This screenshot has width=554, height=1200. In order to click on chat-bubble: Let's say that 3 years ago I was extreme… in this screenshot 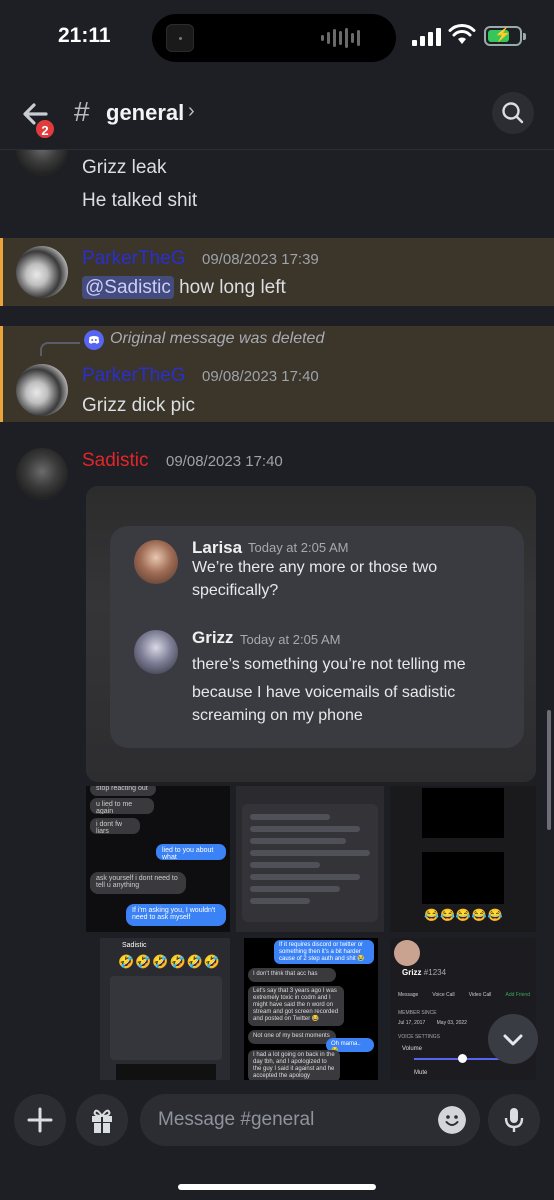, I will do `click(296, 1006)`.